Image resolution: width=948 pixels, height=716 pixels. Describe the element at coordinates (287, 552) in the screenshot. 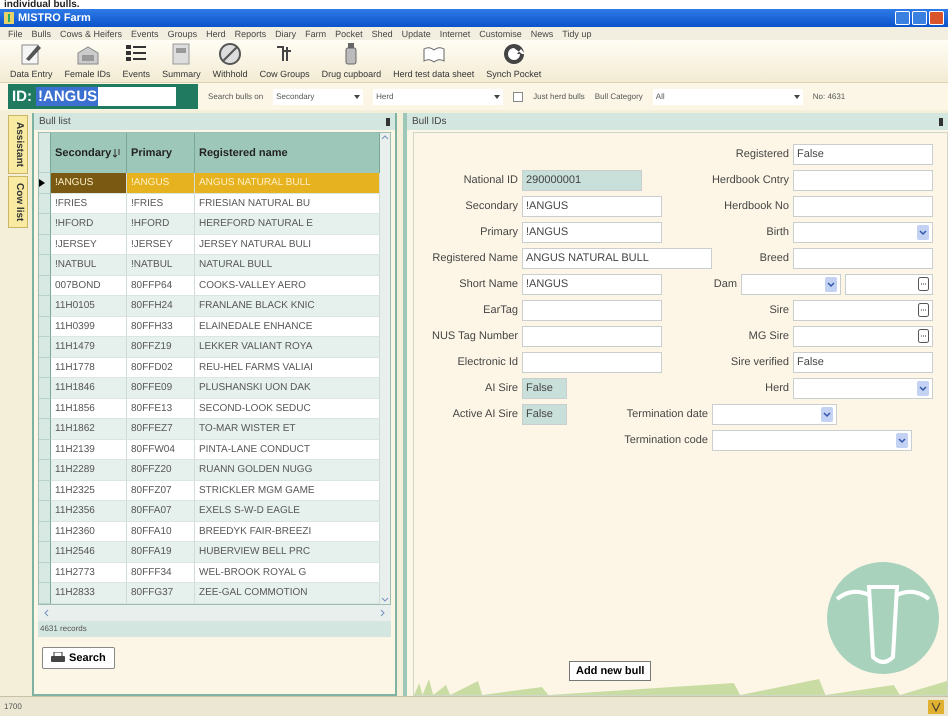

I see `table-cell: HUBERVIEW BELL PRC` at that location.